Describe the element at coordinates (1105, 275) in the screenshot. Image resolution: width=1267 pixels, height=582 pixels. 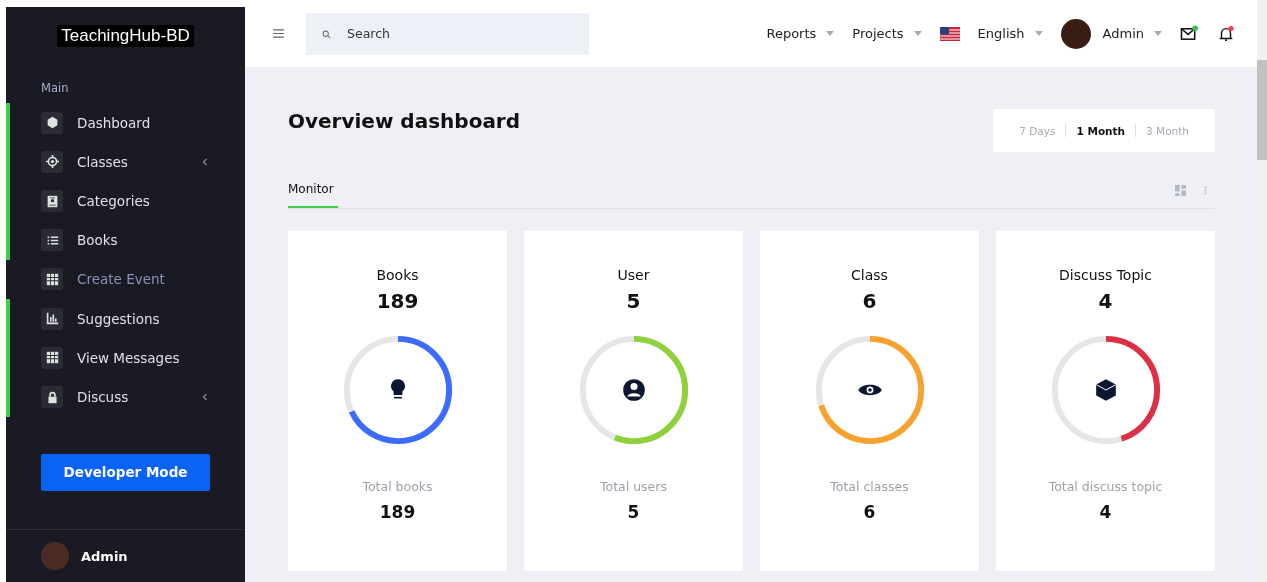
I see `card-title: Discuss Topic` at that location.